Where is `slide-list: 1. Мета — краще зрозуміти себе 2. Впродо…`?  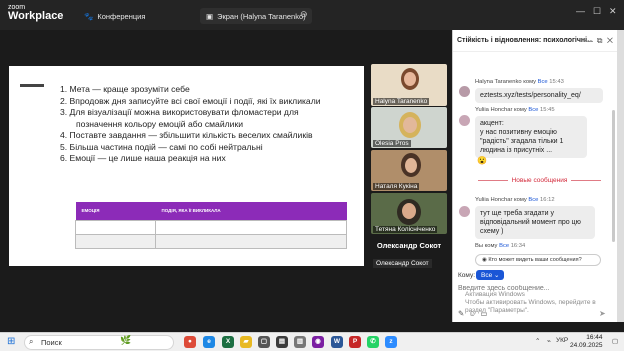 slide-list: 1. Мета — краще зрозуміти себе 2. Впродо… is located at coordinates (210, 124).